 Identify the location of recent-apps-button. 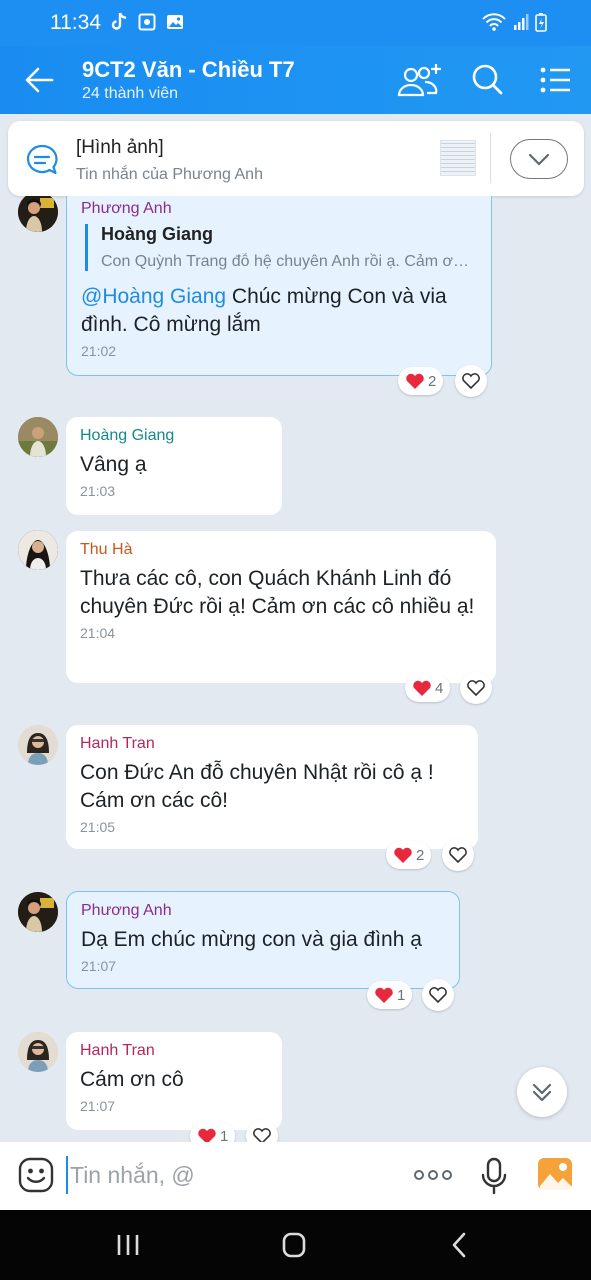
(128, 1245).